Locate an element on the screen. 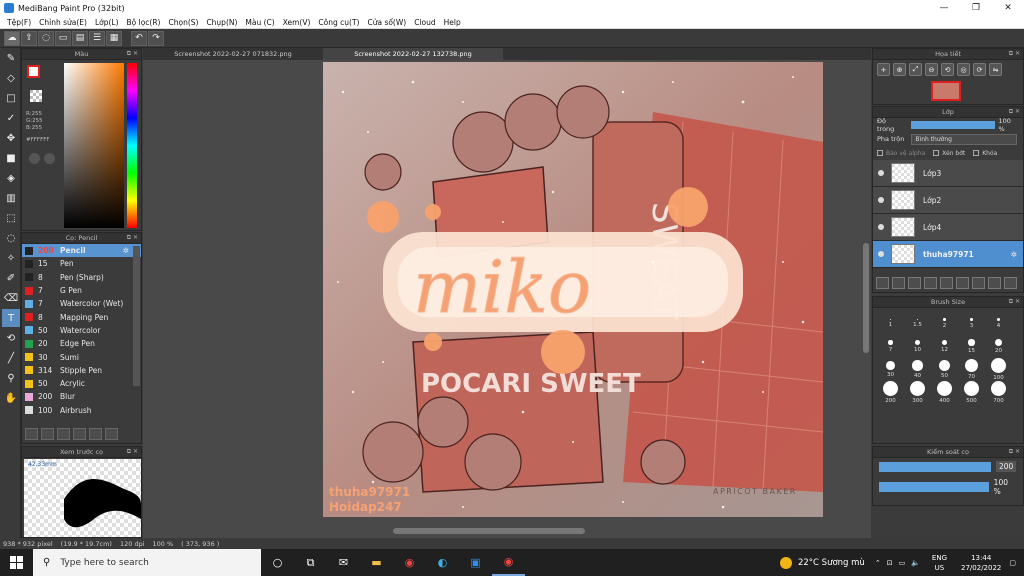  eraser-tool-icon: ◇ is located at coordinates (11, 78).